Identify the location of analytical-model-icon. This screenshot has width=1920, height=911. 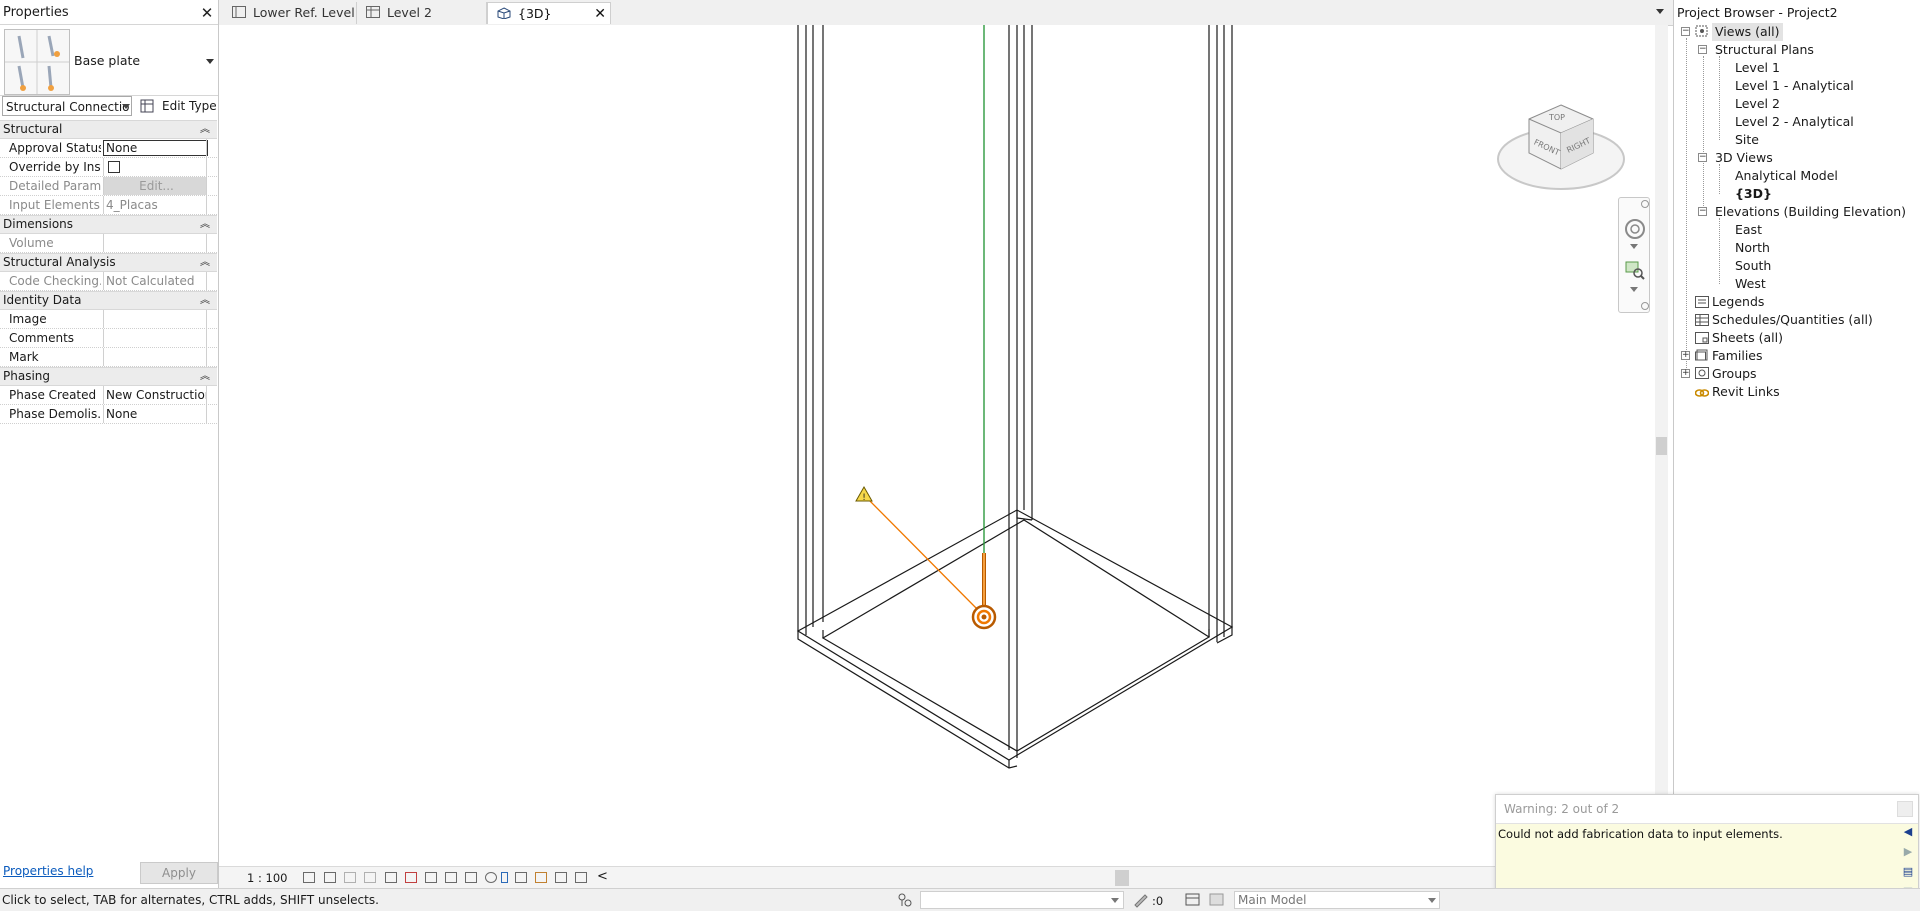
(581, 877).